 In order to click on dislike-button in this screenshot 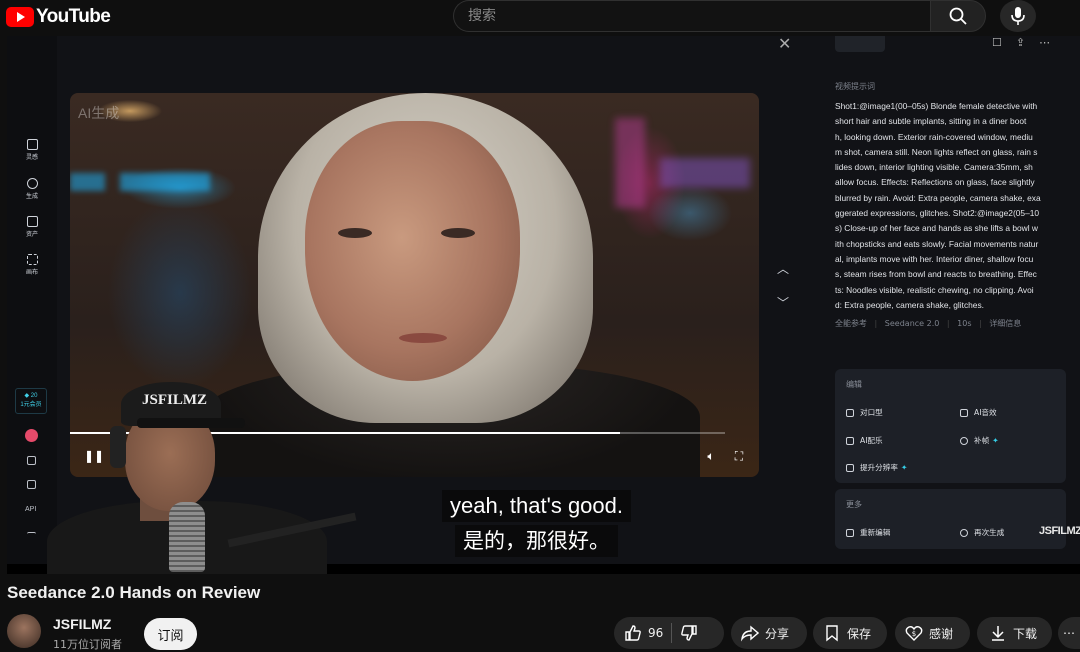, I will do `click(689, 633)`.